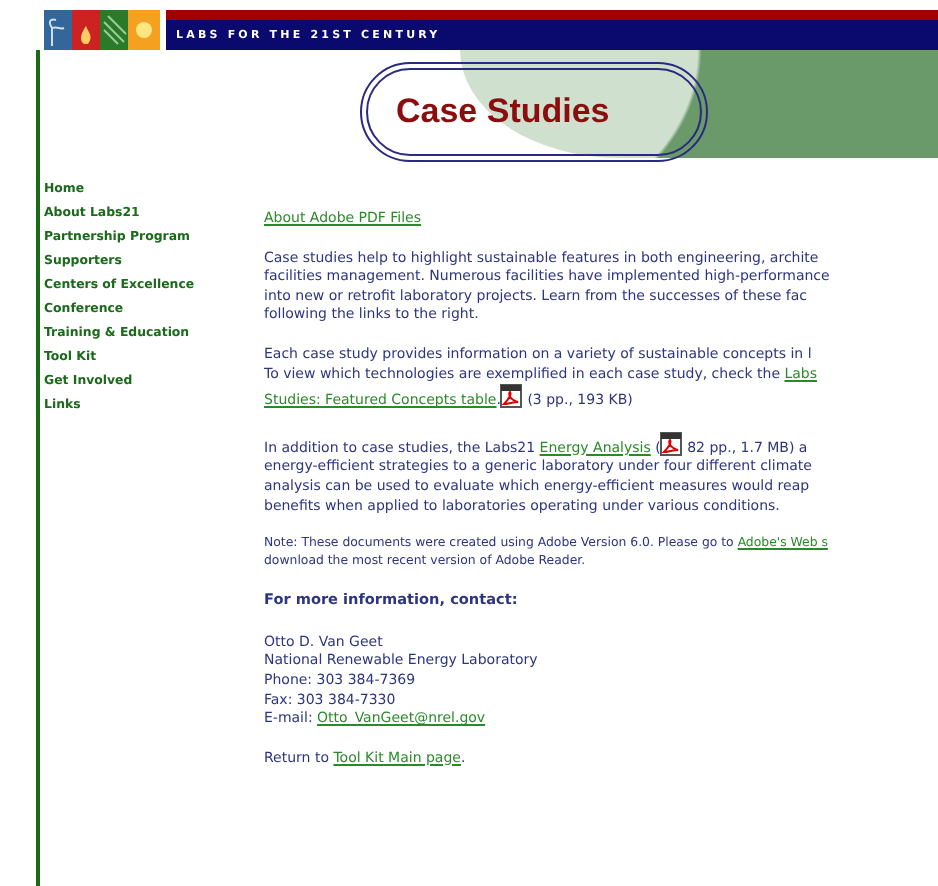  Describe the element at coordinates (534, 112) in the screenshot. I see `title-badge: Case Studies` at that location.